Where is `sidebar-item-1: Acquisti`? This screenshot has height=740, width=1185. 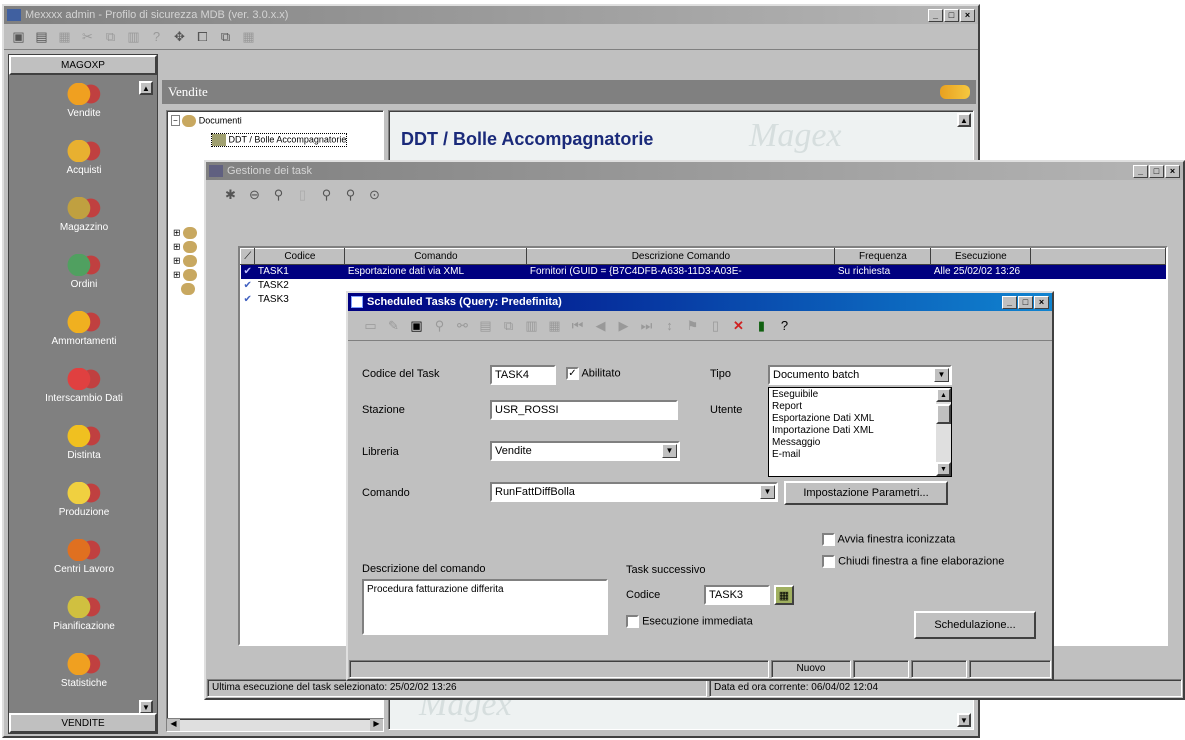
sidebar-item-1: Acquisti is located at coordinates (84, 158).